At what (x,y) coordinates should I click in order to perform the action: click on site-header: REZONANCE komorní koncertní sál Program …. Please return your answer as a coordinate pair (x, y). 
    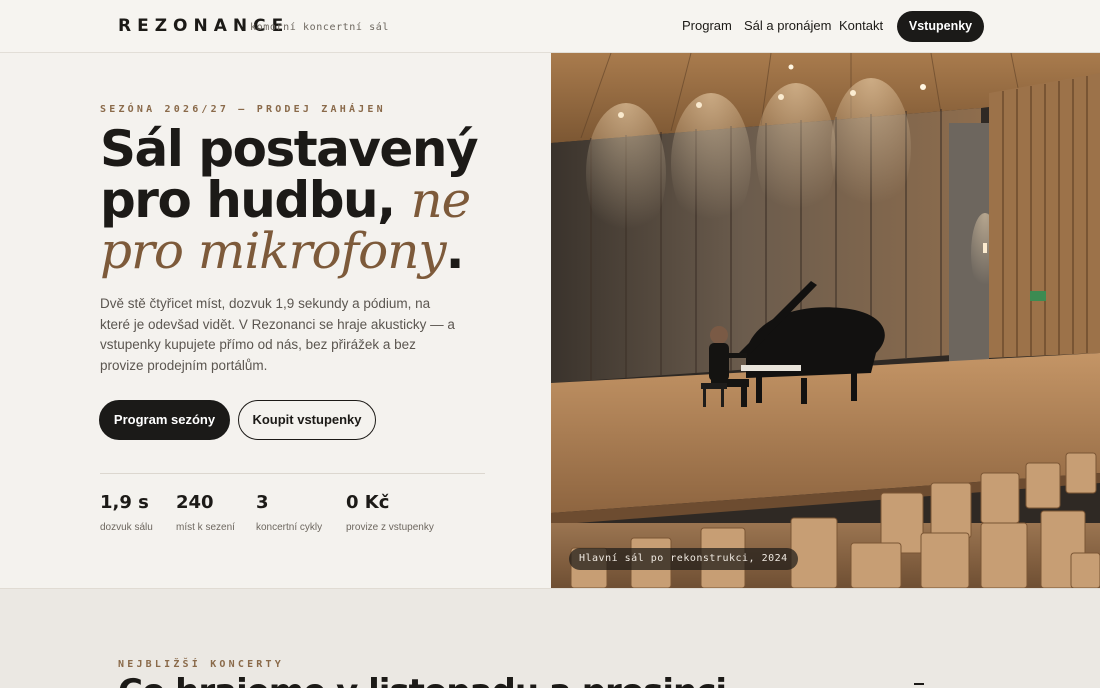
    Looking at the image, I should click on (550, 26).